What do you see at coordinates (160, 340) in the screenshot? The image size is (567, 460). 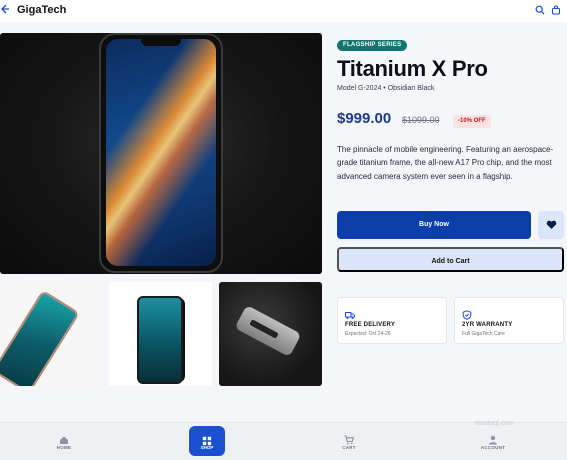 I see `phone-front-render` at bounding box center [160, 340].